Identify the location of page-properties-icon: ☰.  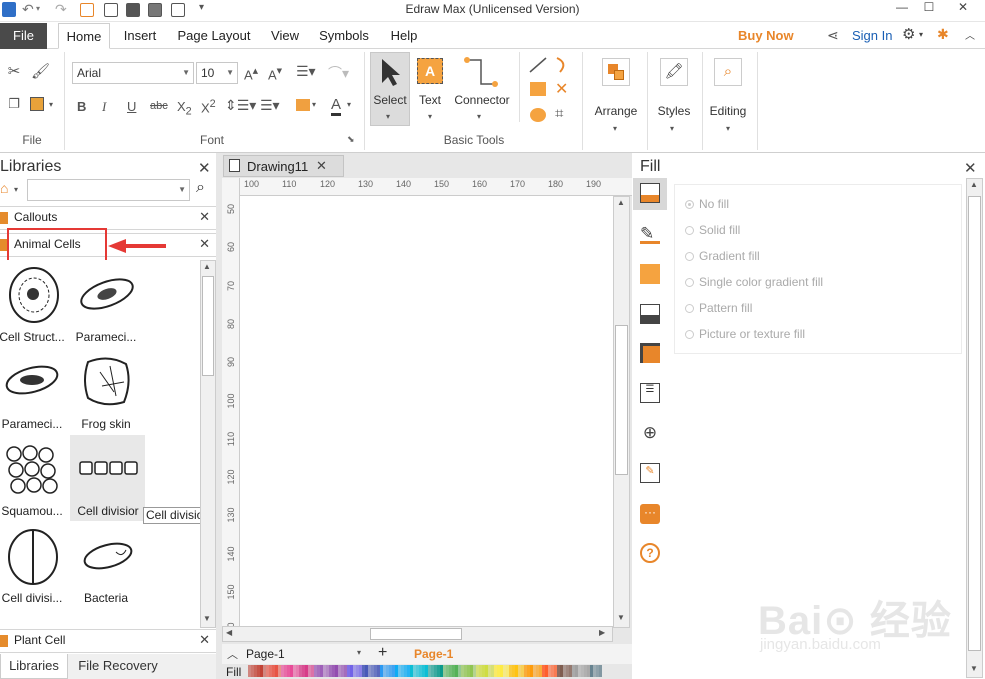
(650, 393).